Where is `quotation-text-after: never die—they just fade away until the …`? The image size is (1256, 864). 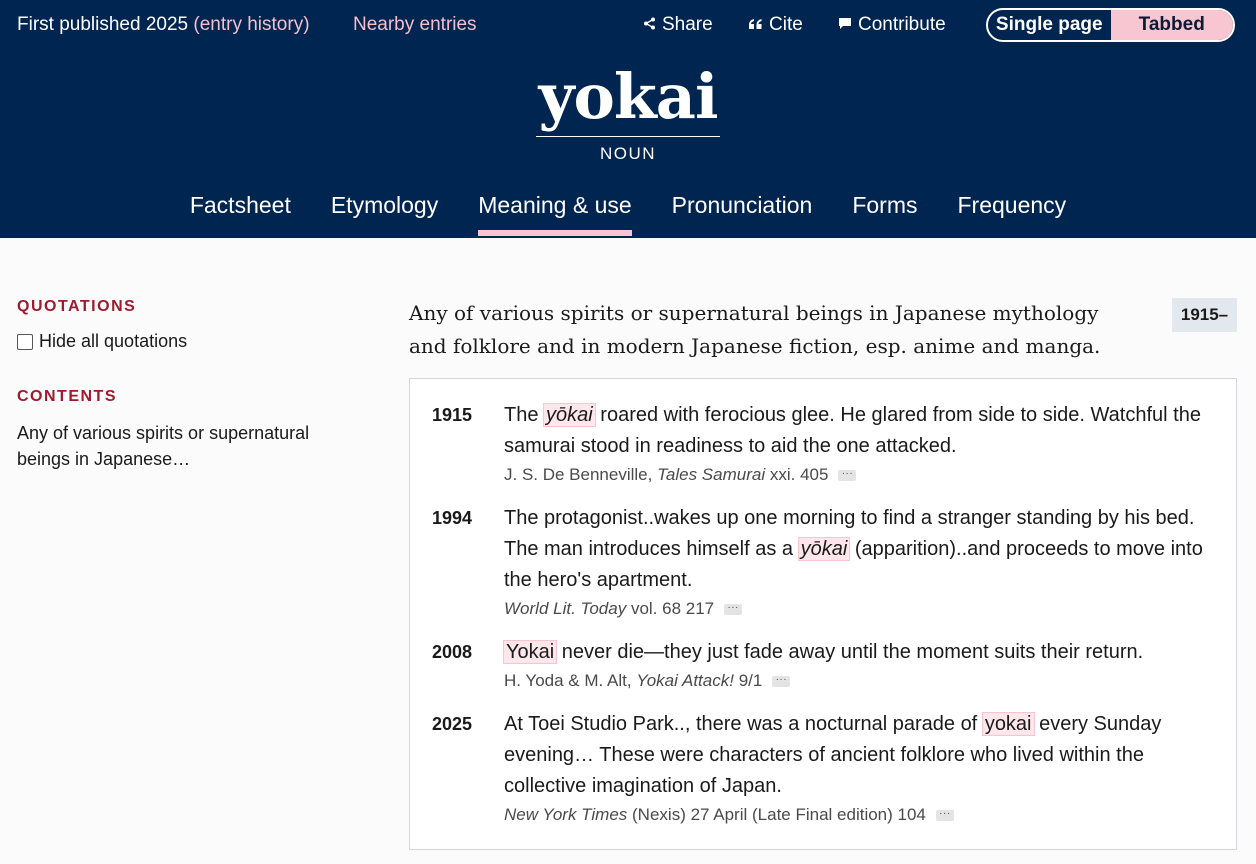 quotation-text-after: never die—they just fade away until the … is located at coordinates (850, 652).